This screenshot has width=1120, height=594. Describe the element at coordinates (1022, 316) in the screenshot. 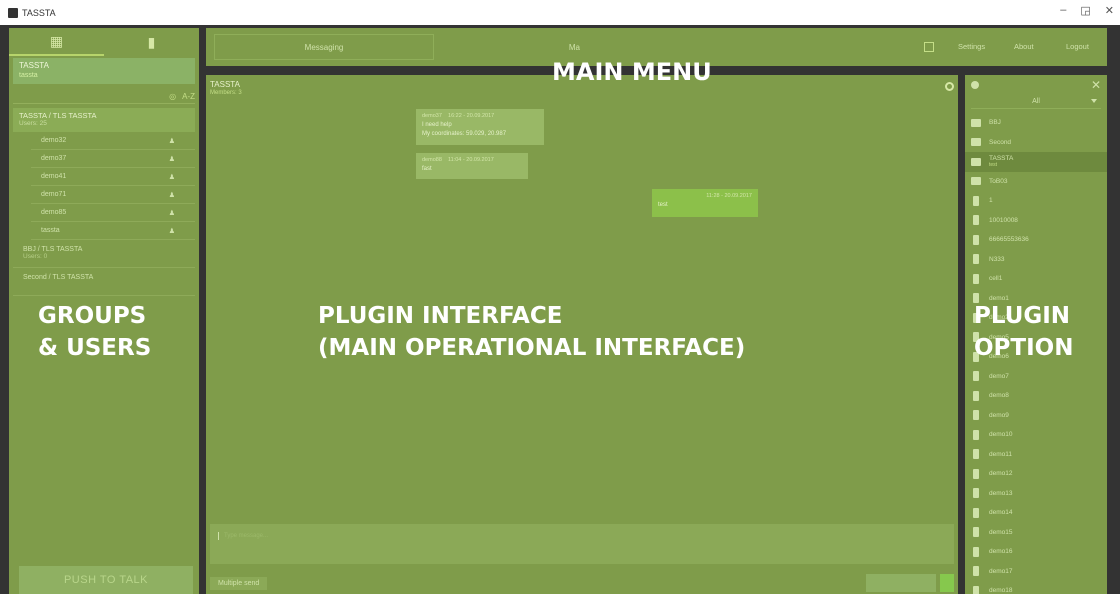

I see `plugin-option-label-line1: PLUGIN` at that location.